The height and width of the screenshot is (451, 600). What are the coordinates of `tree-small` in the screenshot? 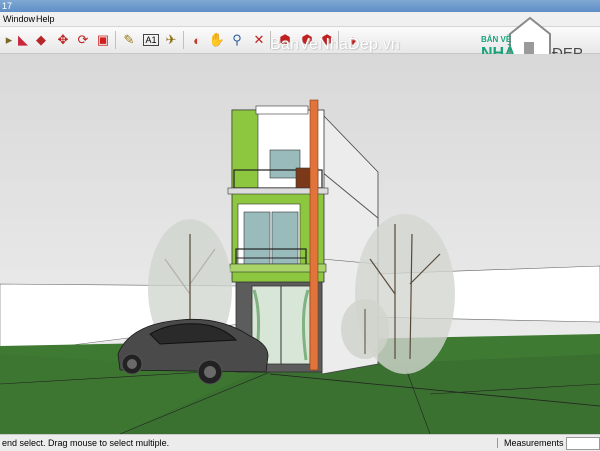 It's located at (365, 329).